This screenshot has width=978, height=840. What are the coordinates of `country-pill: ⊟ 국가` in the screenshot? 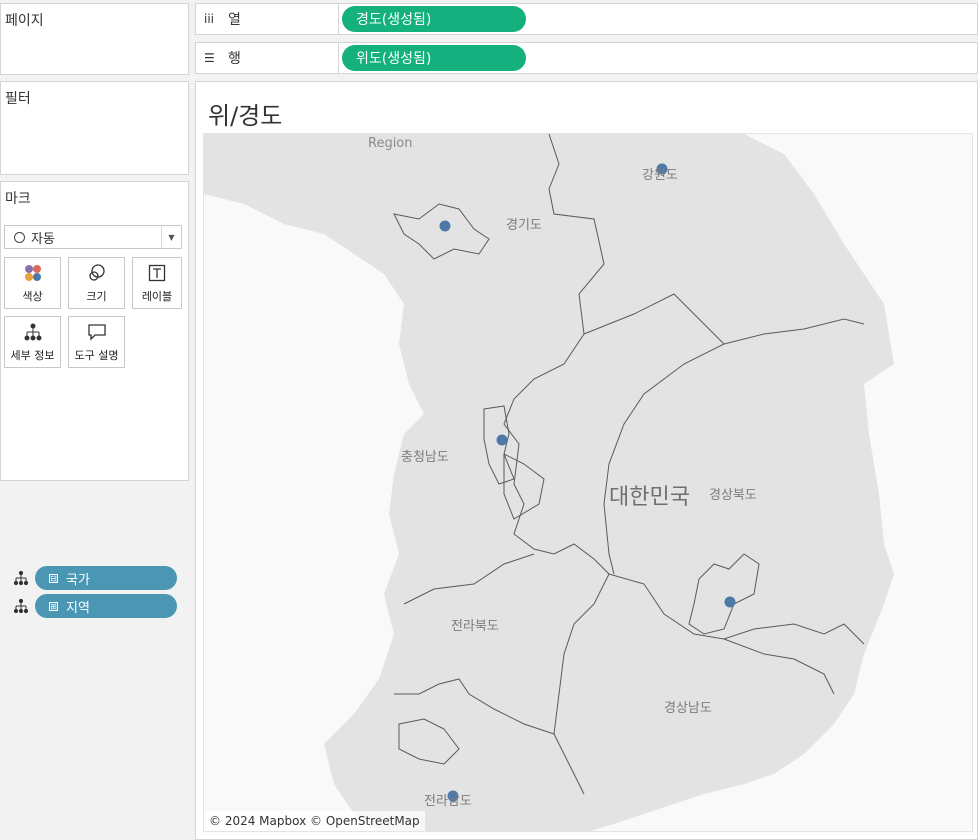 It's located at (106, 578).